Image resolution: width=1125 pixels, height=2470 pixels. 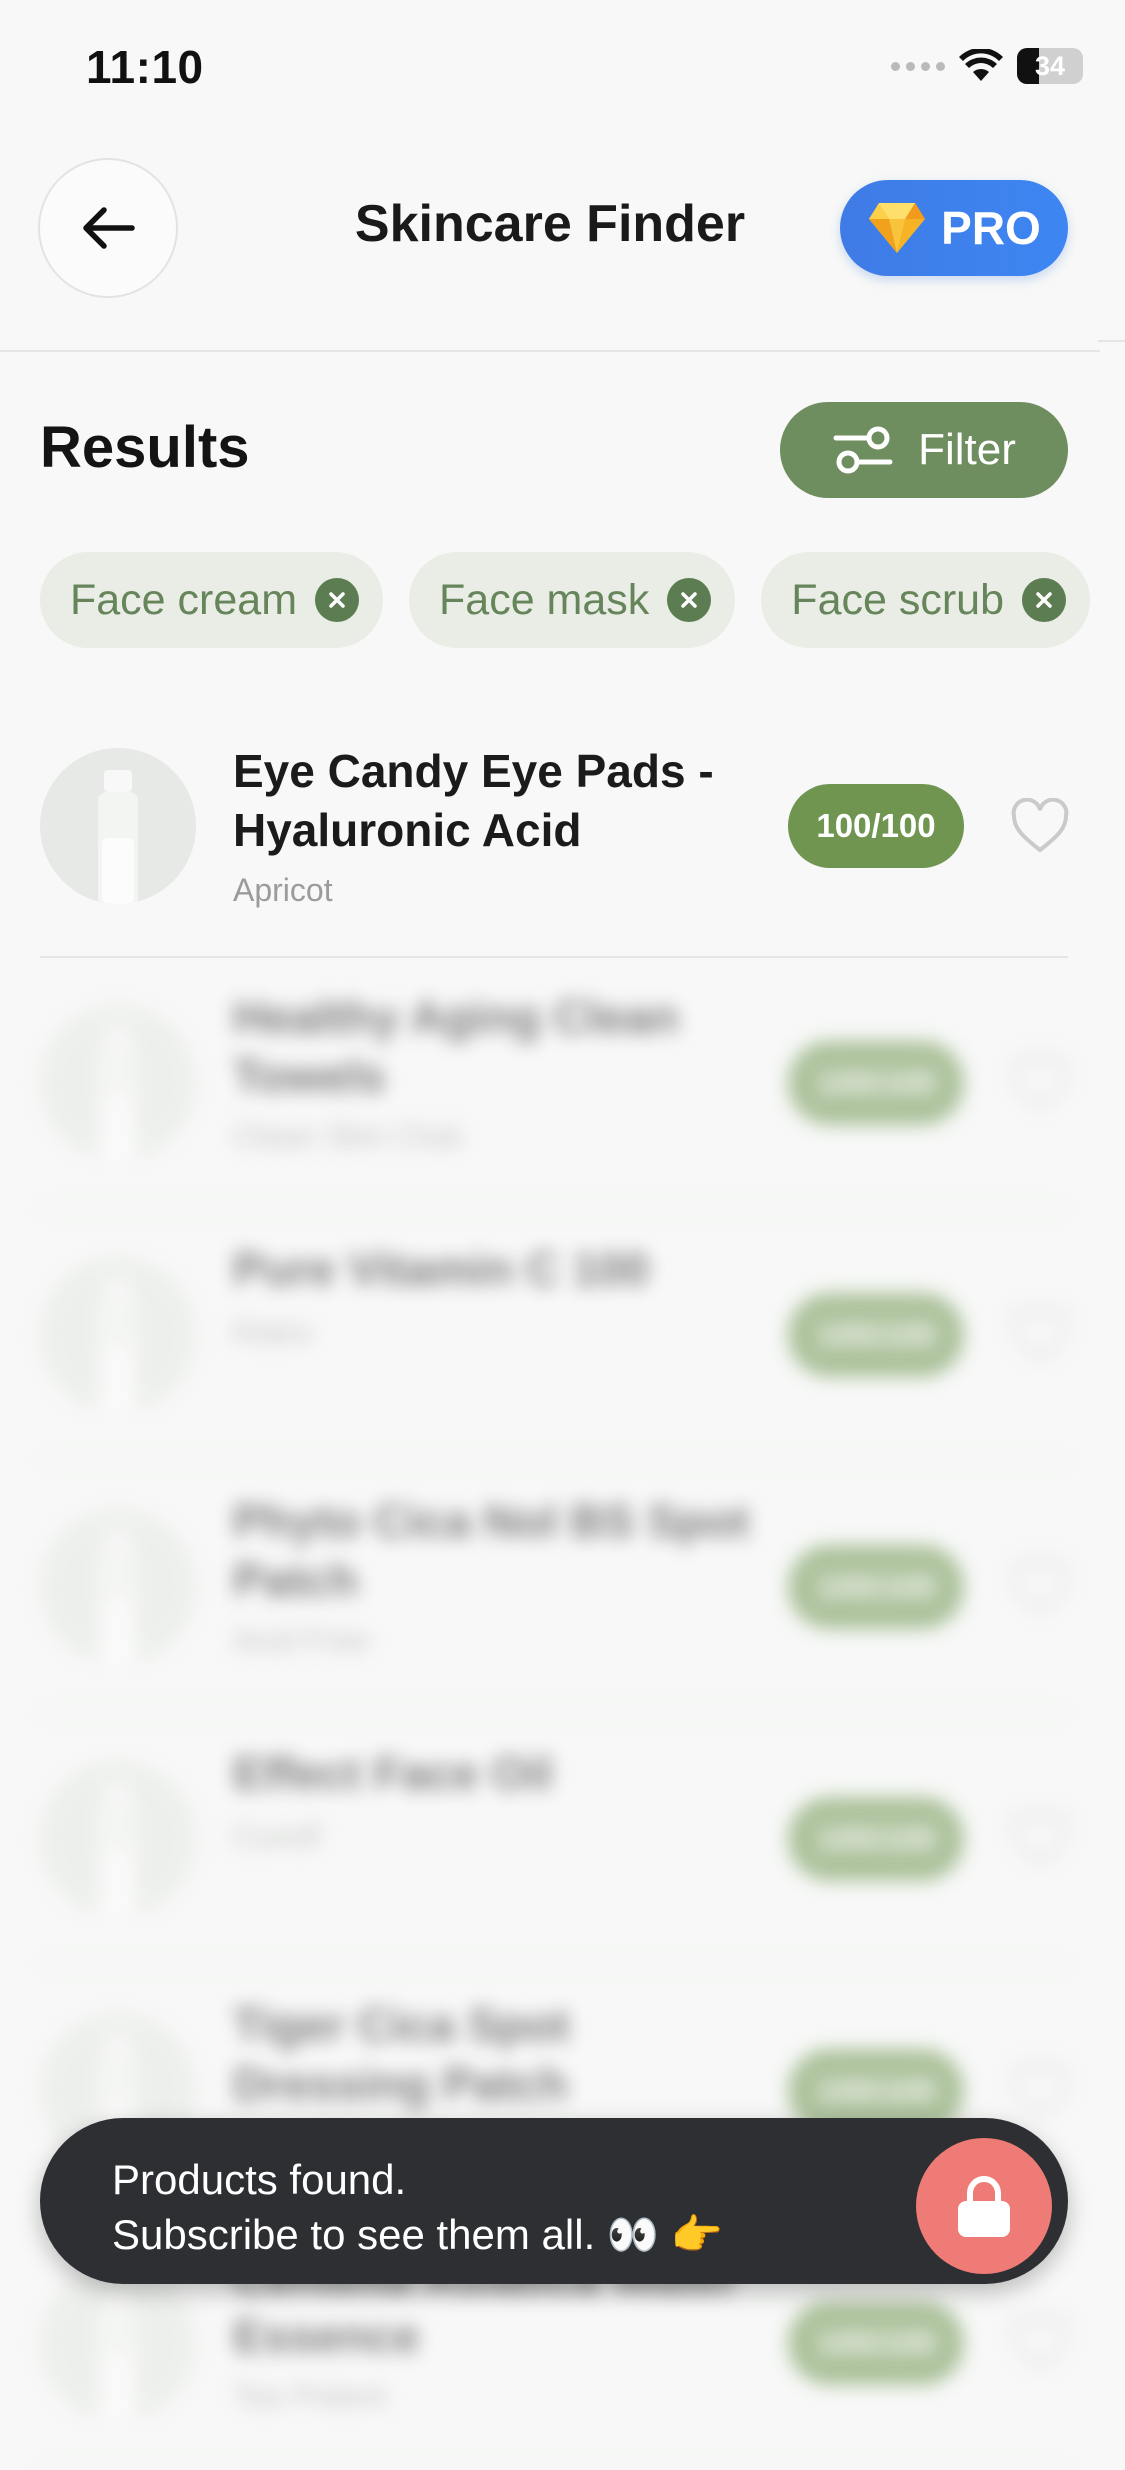 I want to click on wifi-icon, so click(x=981, y=65).